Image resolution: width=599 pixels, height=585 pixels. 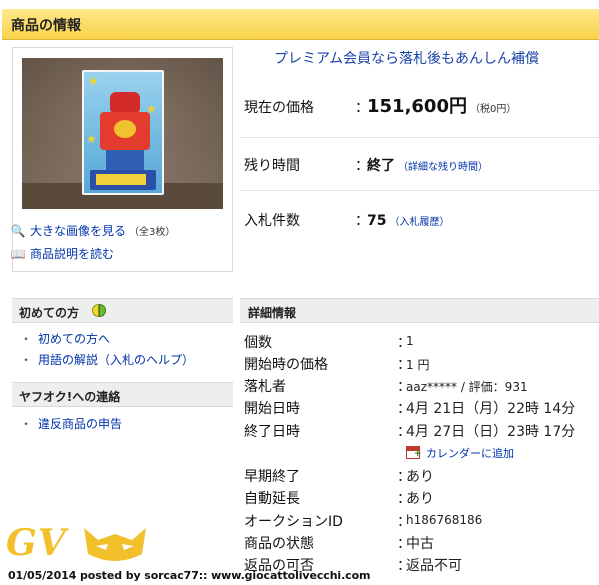 I want to click on product-info-header: 商品の情報, so click(x=300, y=24).